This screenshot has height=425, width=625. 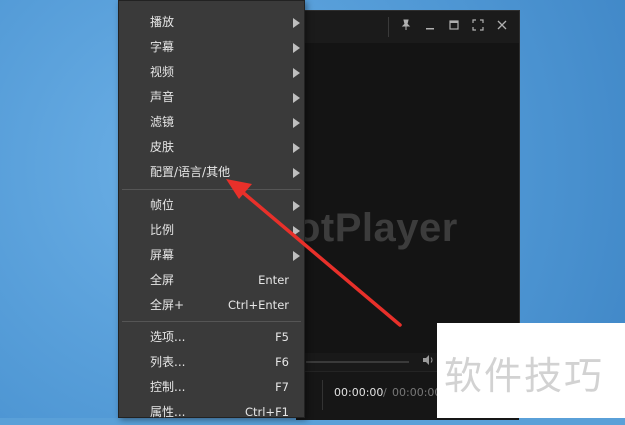 I want to click on menu-item-label: 屏幕, so click(x=162, y=255).